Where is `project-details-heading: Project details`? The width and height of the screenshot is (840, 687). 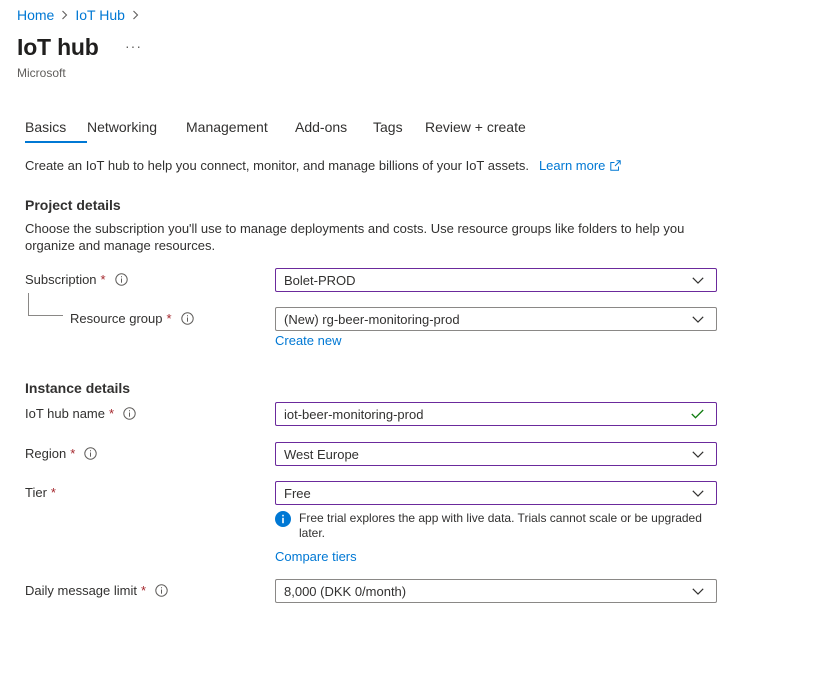 project-details-heading: Project details is located at coordinates (73, 205).